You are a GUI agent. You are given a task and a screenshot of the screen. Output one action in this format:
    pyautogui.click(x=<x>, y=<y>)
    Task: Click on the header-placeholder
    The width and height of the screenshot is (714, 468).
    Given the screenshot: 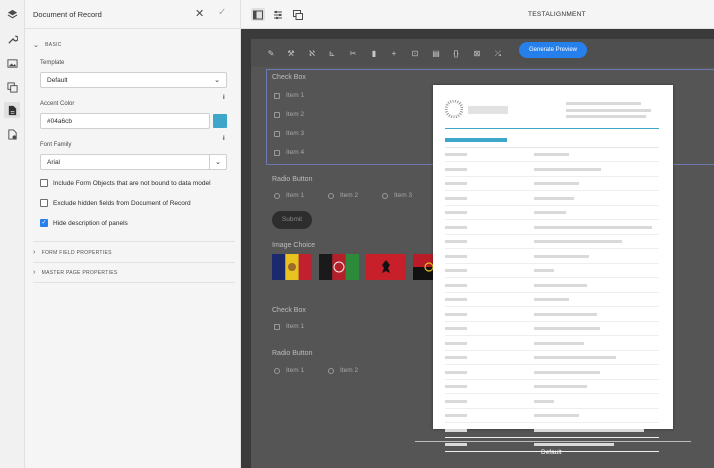 What is the action you would take?
    pyautogui.click(x=603, y=103)
    